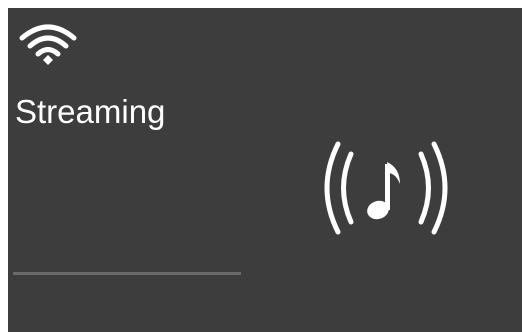 The image size is (522, 332). I want to click on progress-fill, so click(127, 273).